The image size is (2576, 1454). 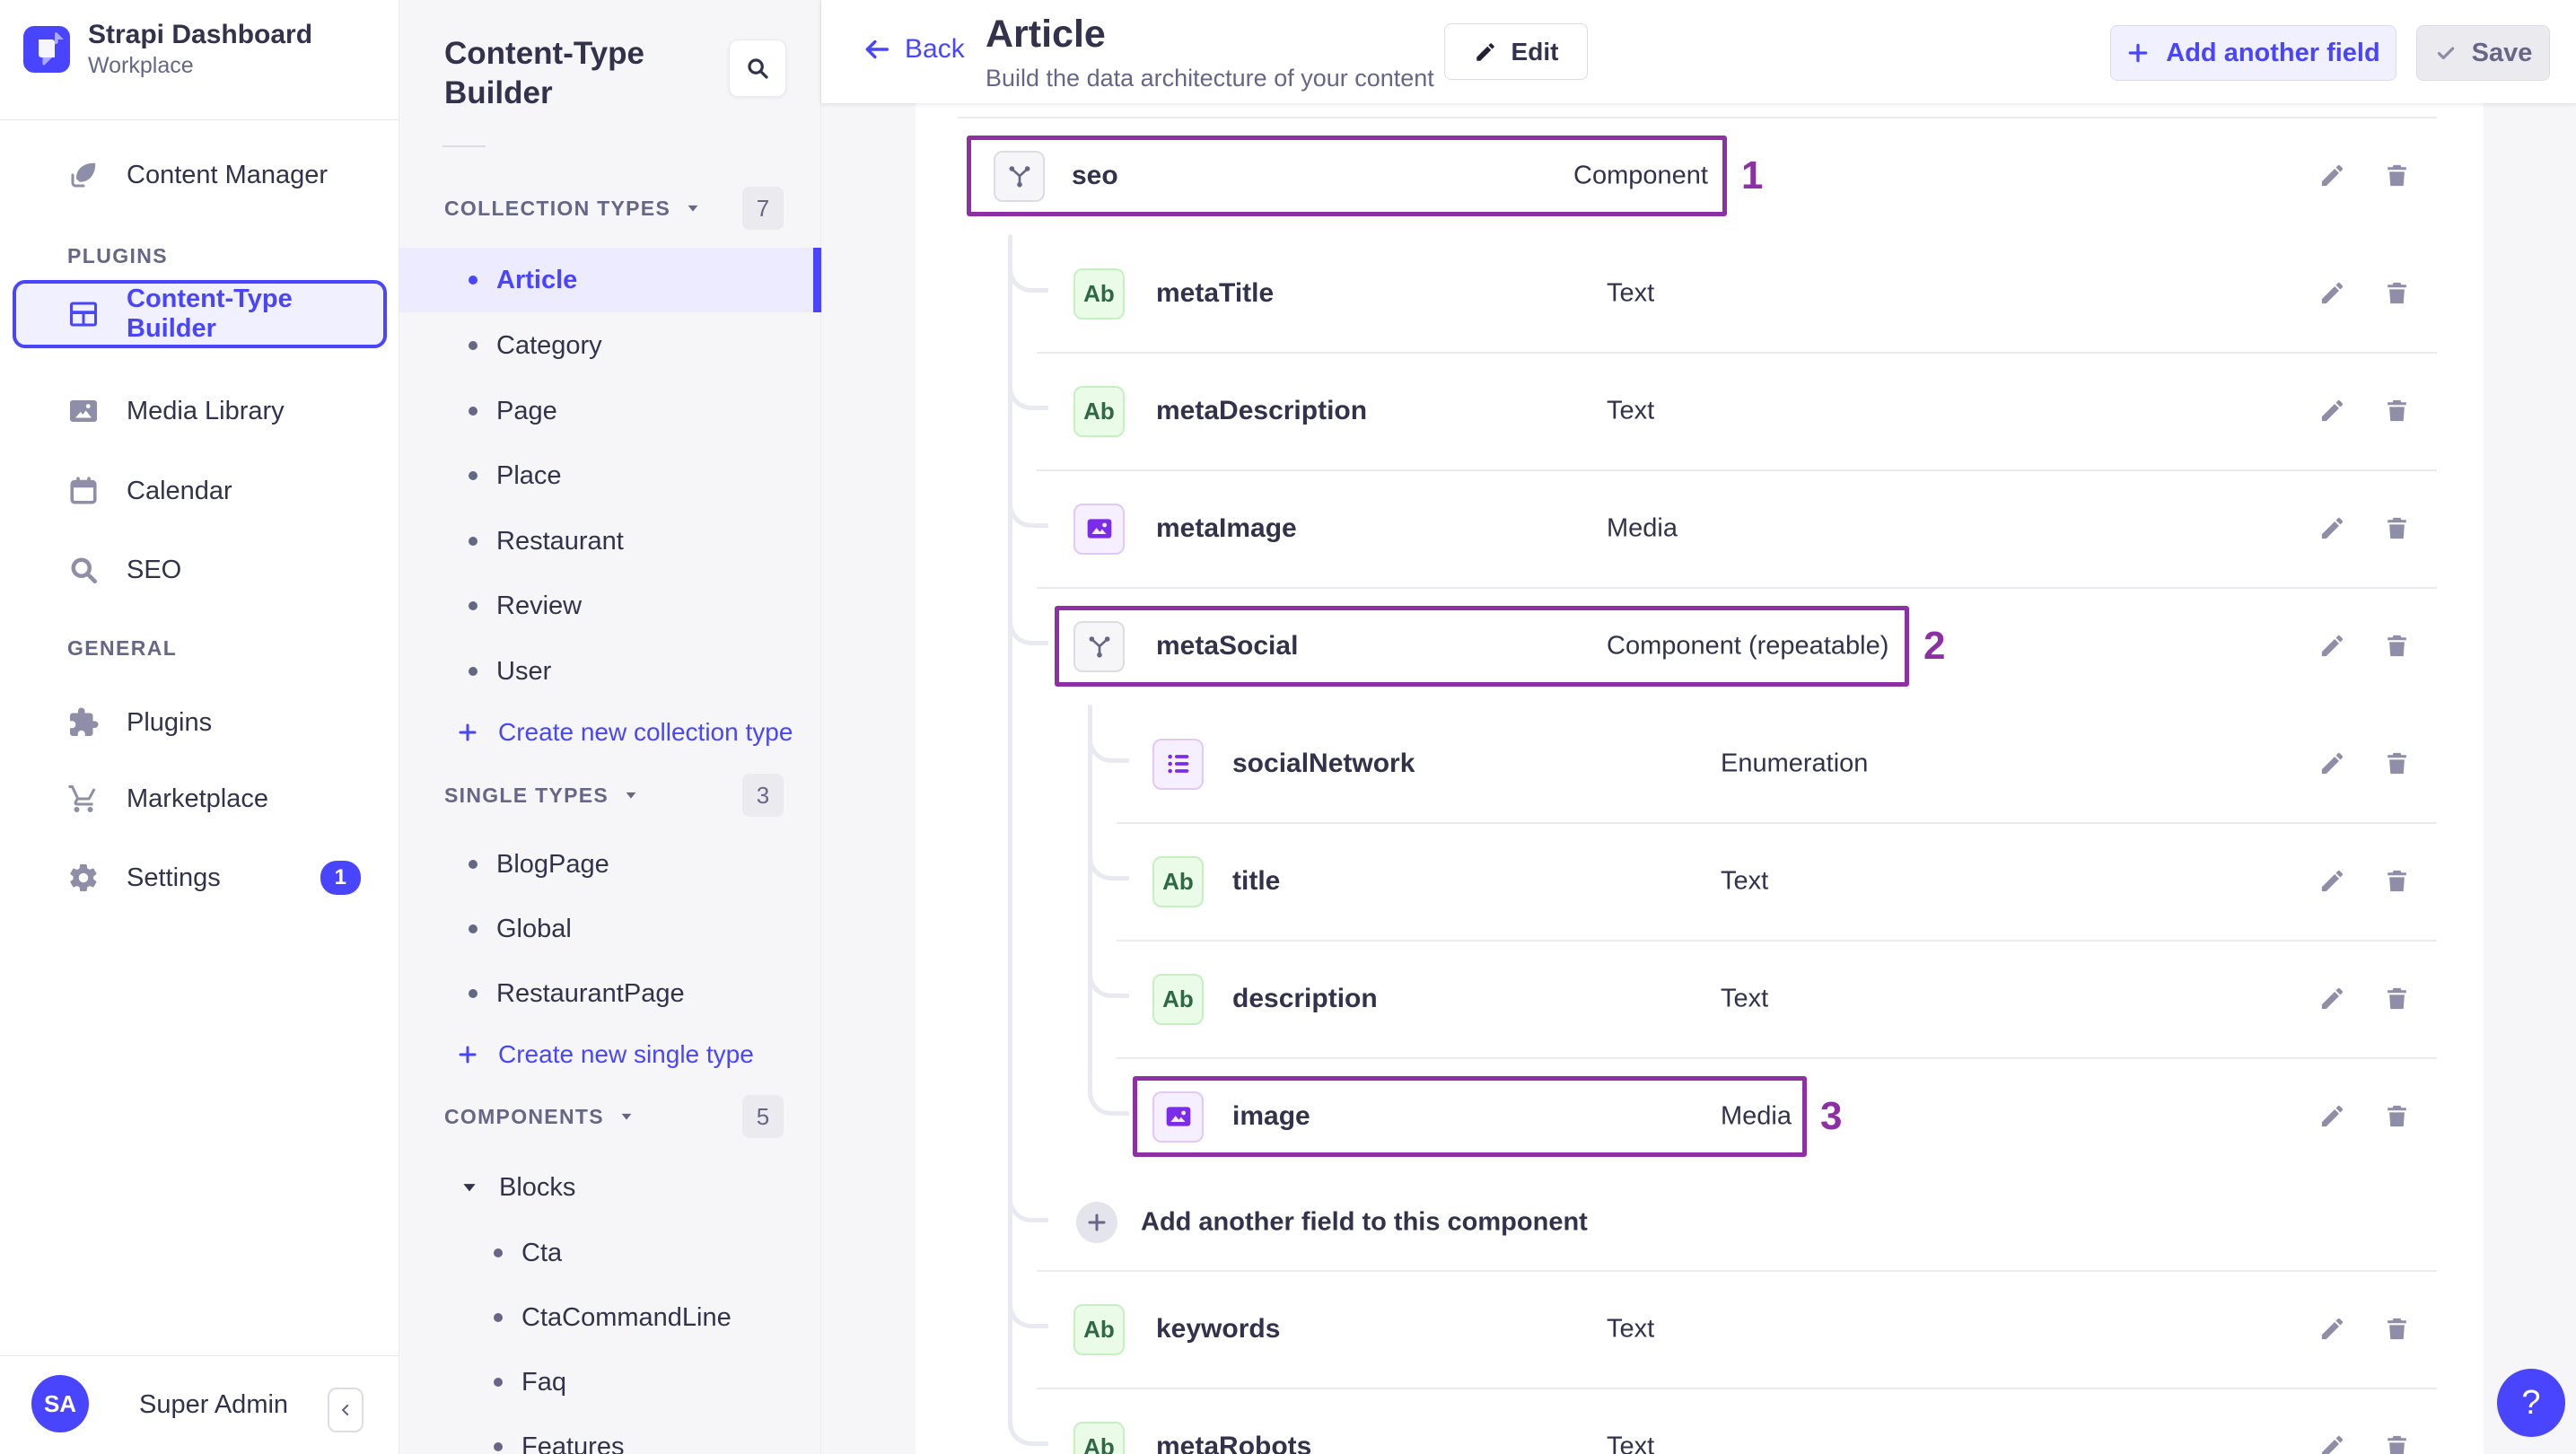 What do you see at coordinates (179, 490) in the screenshot?
I see `nav-item-label: Calendar` at bounding box center [179, 490].